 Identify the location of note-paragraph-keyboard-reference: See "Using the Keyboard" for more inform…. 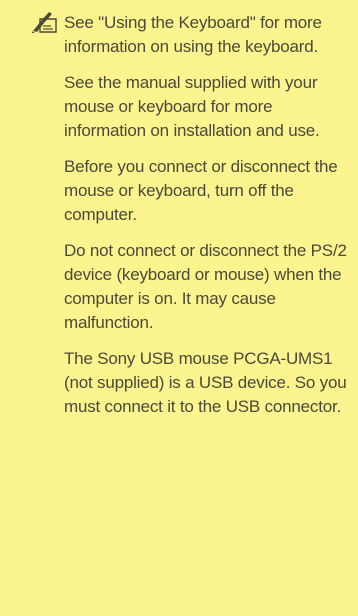
(193, 34).